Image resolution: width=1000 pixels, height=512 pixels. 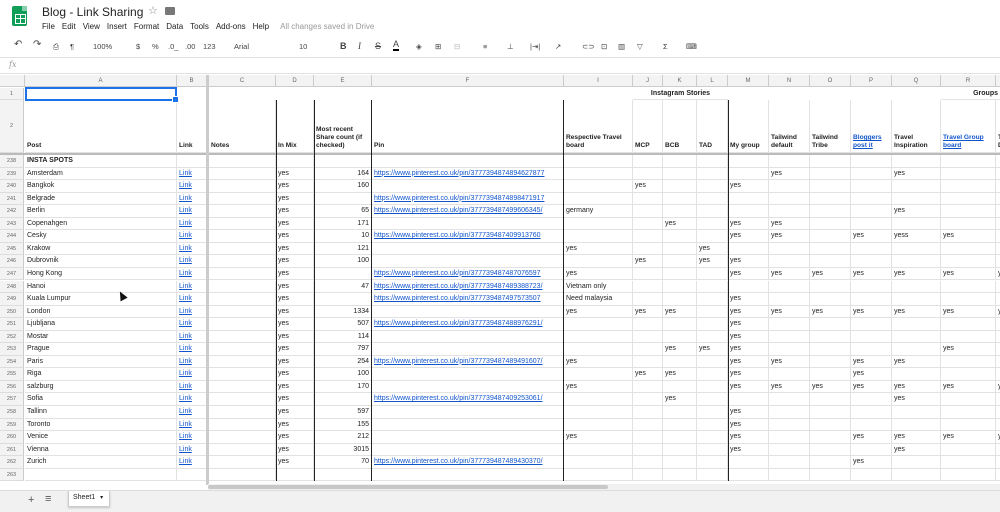 I want to click on column-header-a: A, so click(x=101, y=81).